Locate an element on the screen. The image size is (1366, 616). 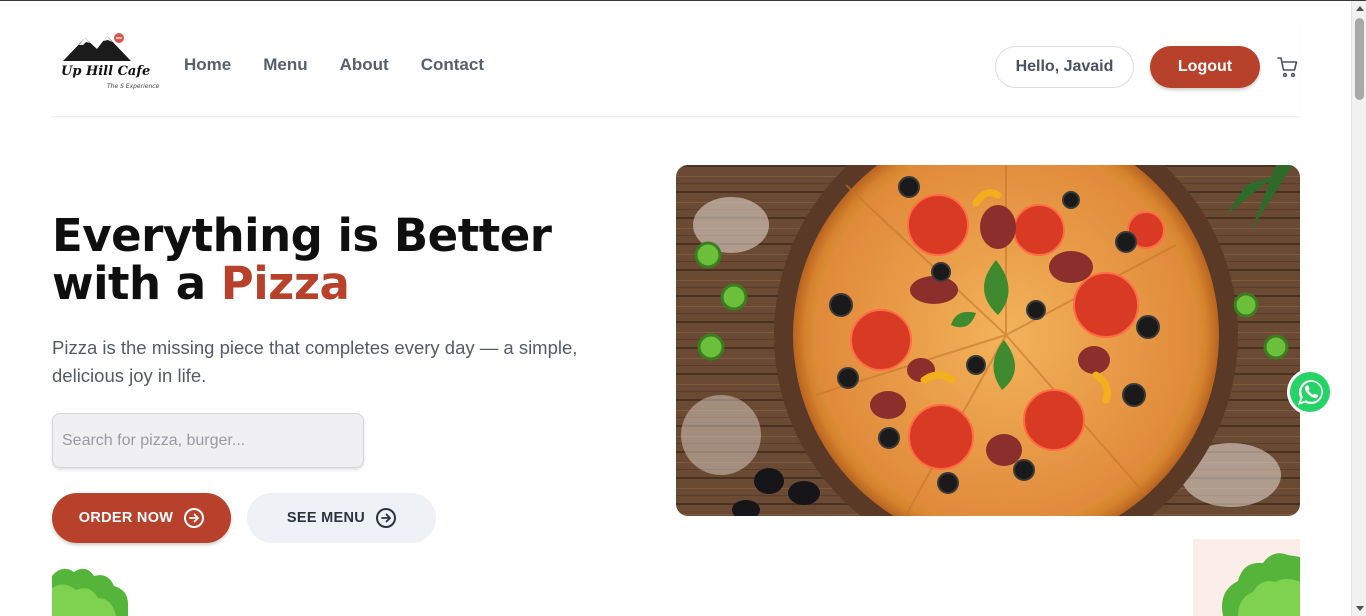
site-logo: Up Hill Cafe The S Experience is located at coordinates (109, 64).